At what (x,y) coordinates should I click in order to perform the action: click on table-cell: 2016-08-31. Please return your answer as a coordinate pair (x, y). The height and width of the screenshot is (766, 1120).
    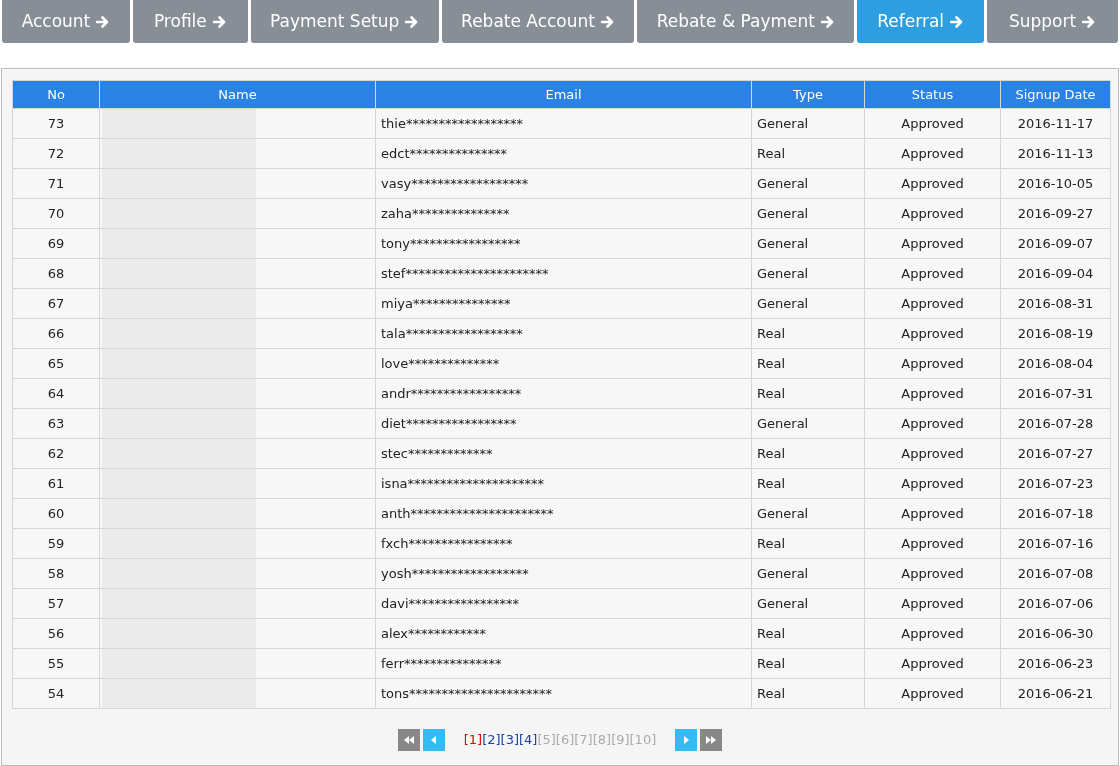
    Looking at the image, I should click on (1055, 303).